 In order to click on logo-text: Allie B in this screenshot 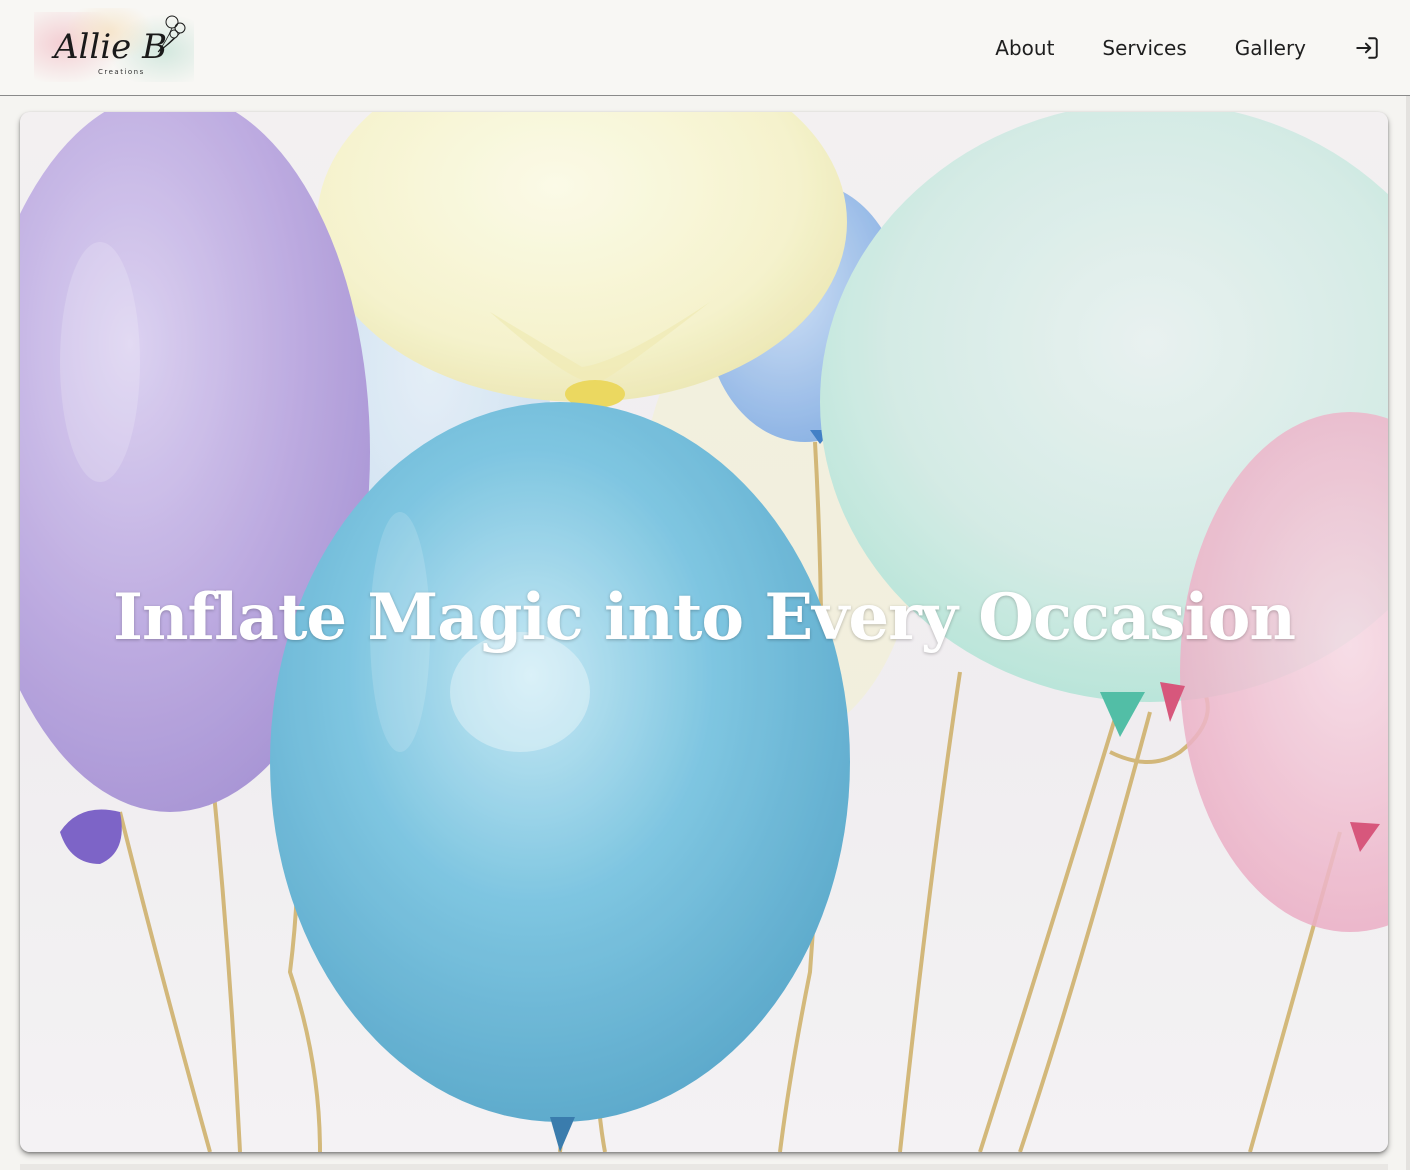, I will do `click(109, 47)`.